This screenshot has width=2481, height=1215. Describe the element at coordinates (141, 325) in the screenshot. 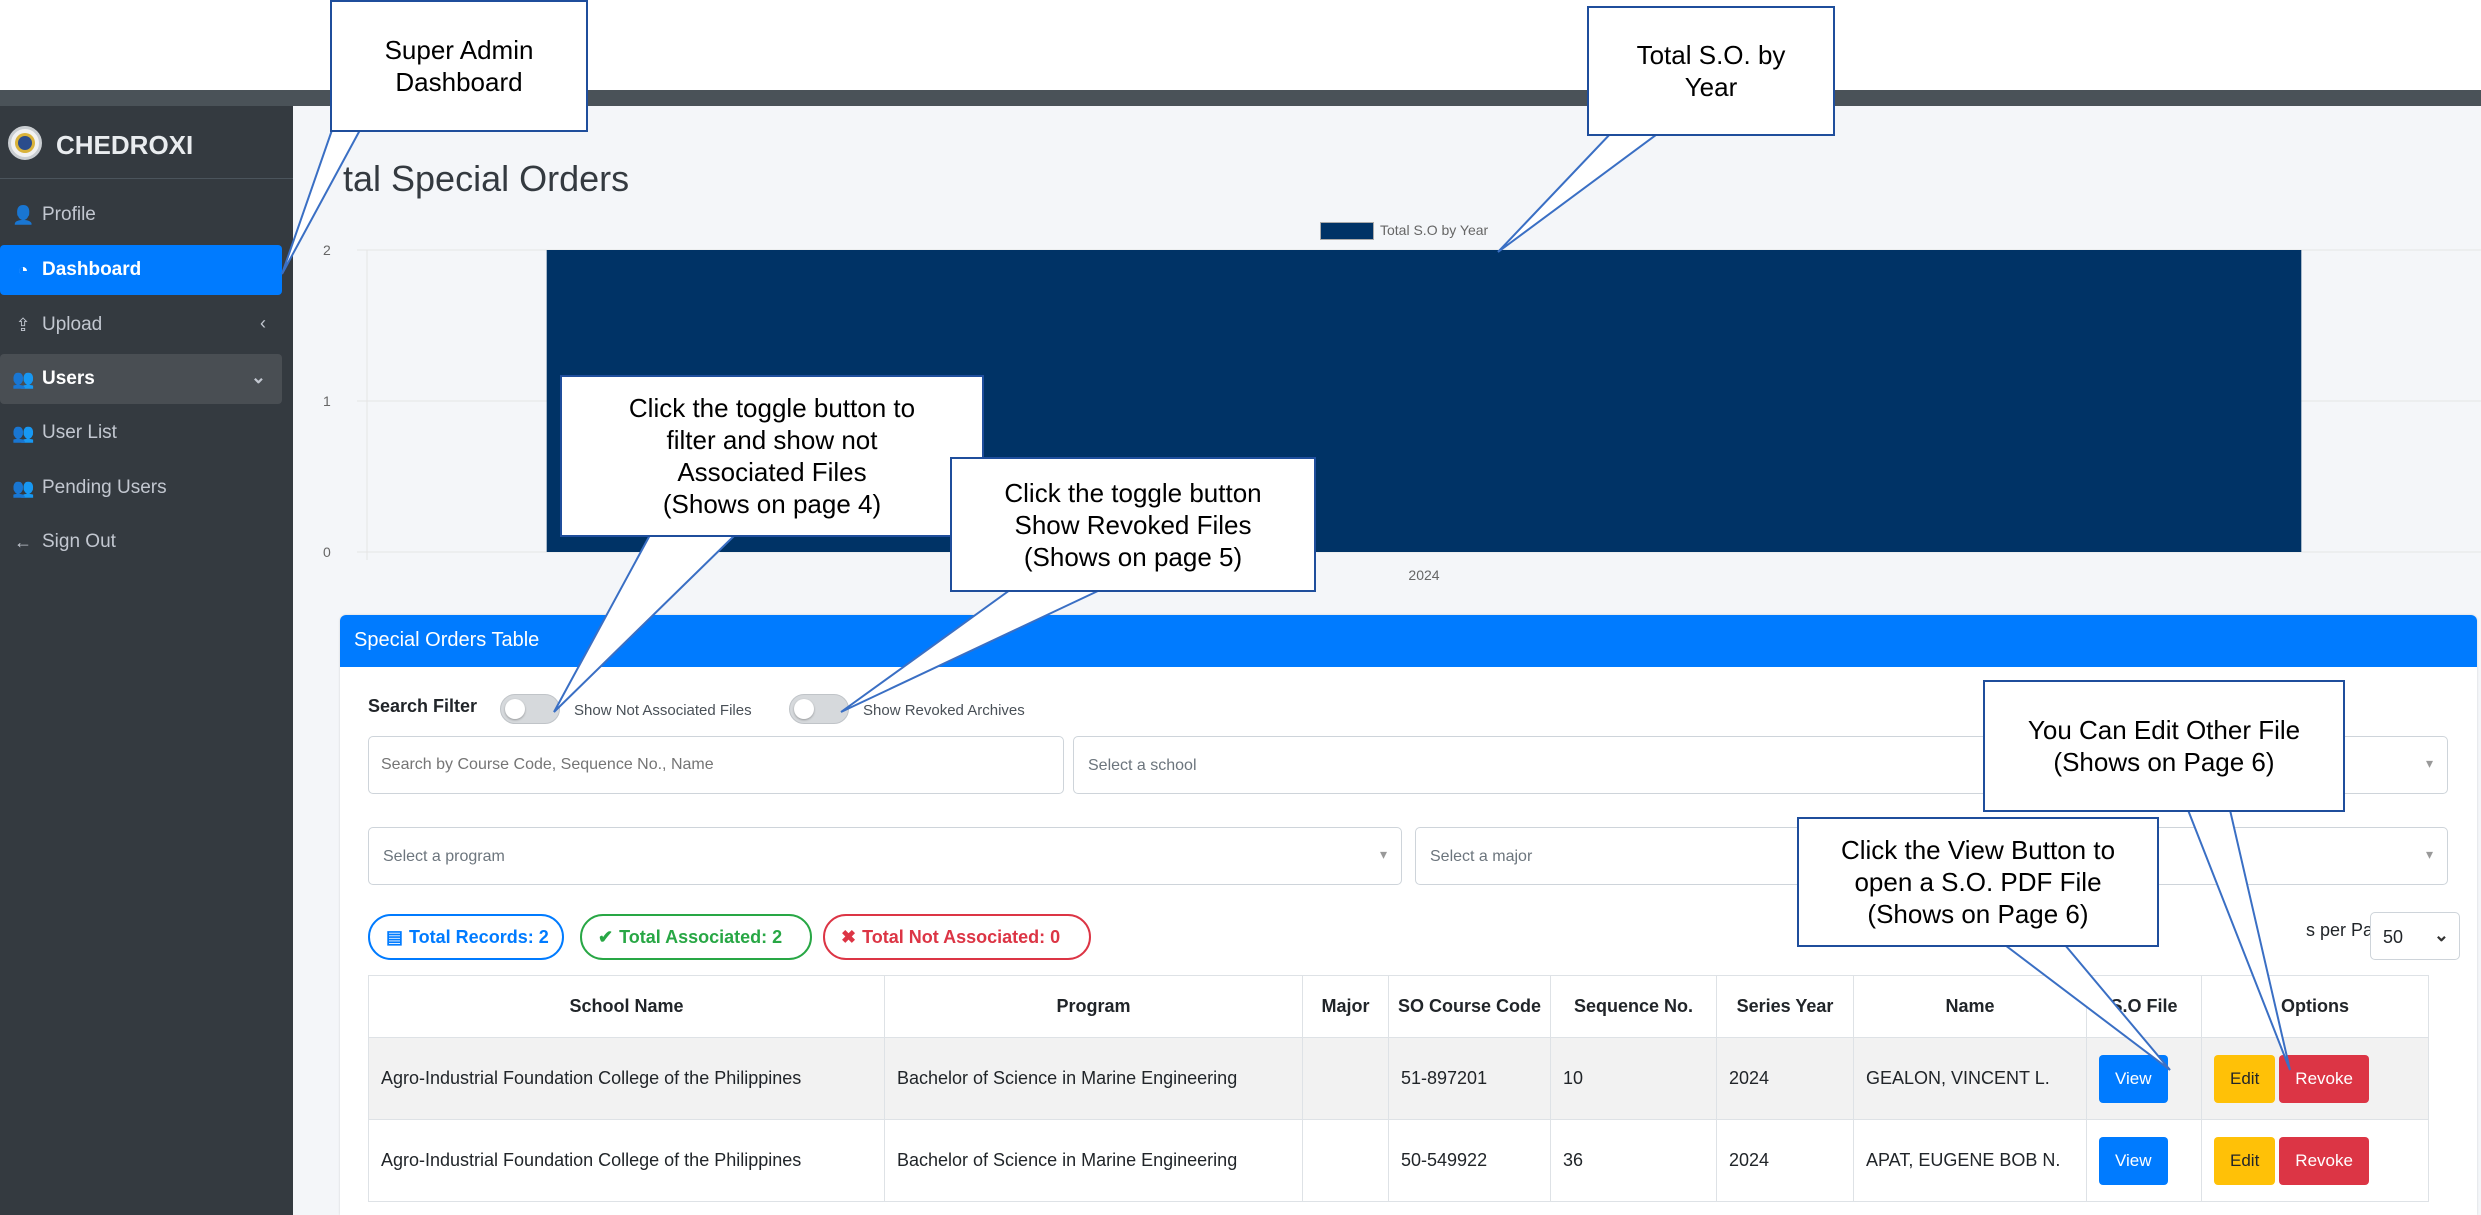

I see `sidebar-item-upload: ⇪ Upload ‹` at that location.